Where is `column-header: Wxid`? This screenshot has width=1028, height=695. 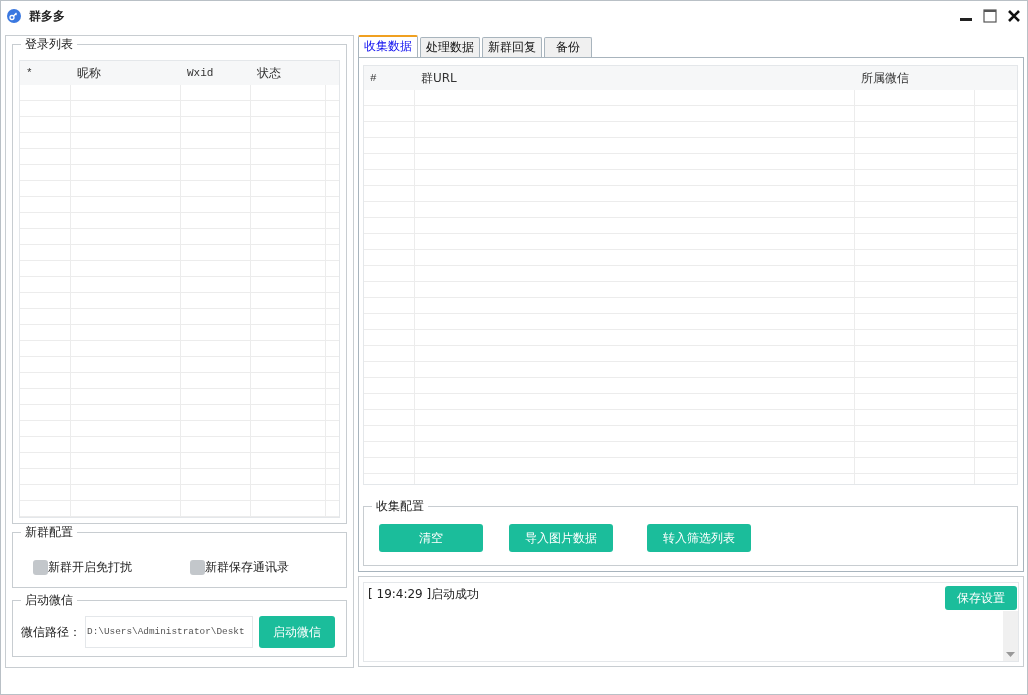 column-header: Wxid is located at coordinates (200, 73).